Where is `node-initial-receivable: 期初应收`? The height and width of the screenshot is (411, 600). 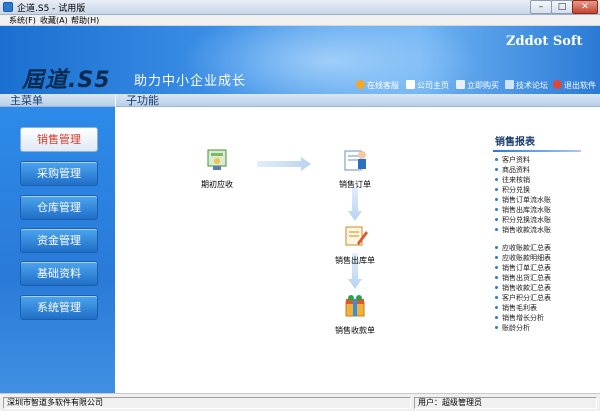 node-initial-receivable: 期初应收 is located at coordinates (217, 168).